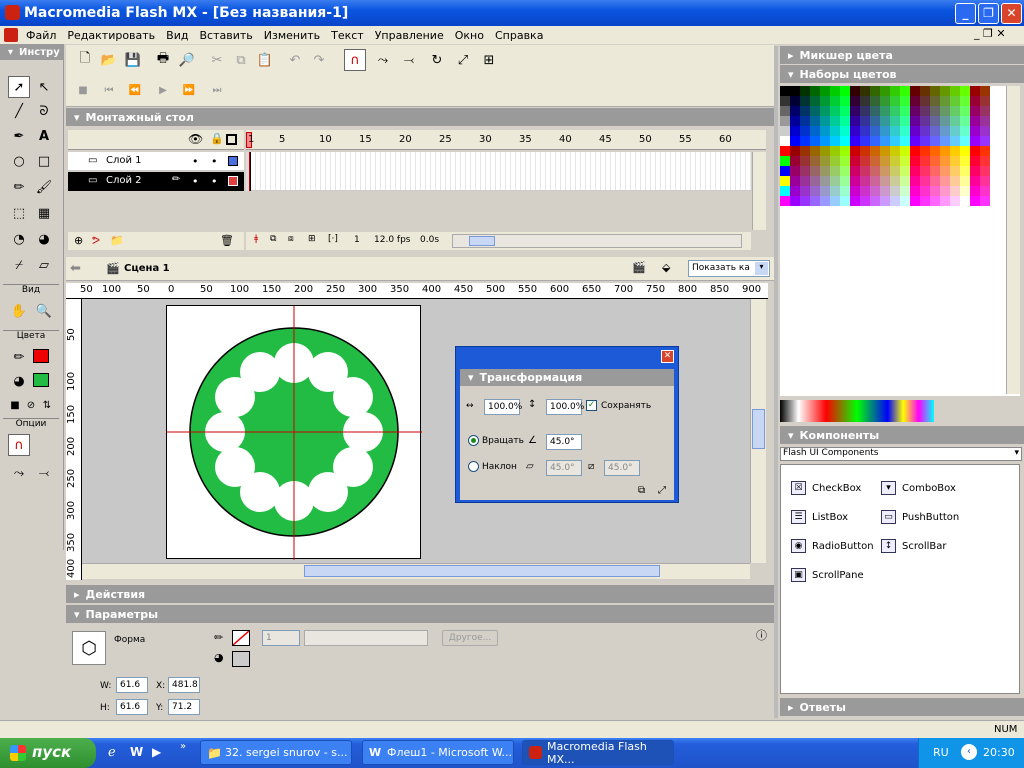  I want to click on fill-transform-tool-icon: ▦, so click(44, 213).